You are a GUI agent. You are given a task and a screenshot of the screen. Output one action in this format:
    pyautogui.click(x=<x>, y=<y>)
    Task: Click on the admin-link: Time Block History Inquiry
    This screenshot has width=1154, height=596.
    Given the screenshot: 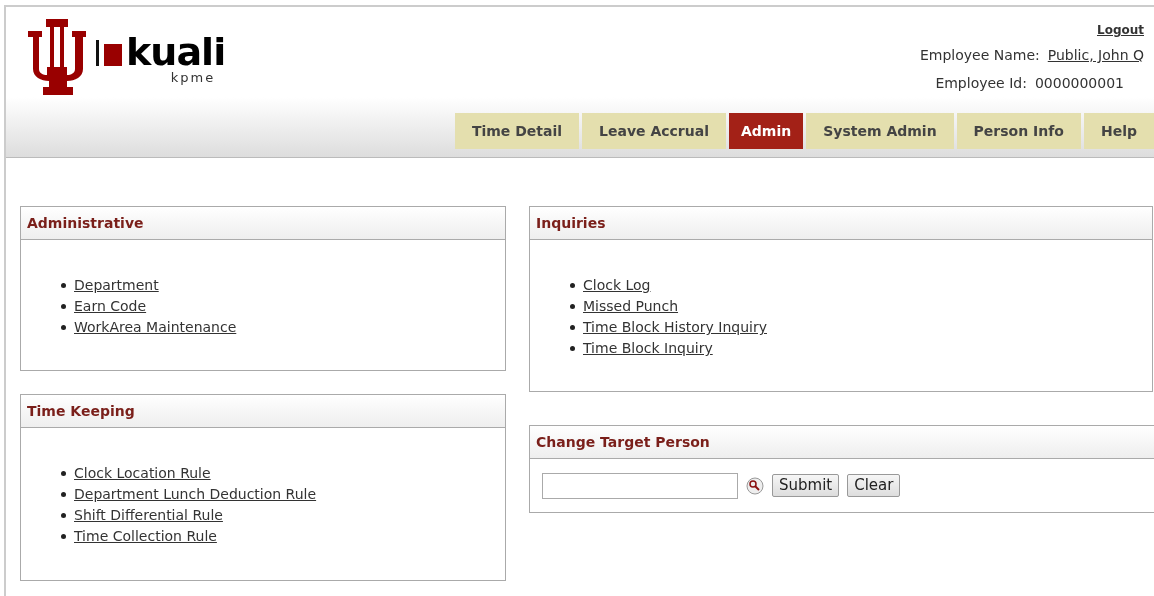 What is the action you would take?
    pyautogui.click(x=675, y=327)
    